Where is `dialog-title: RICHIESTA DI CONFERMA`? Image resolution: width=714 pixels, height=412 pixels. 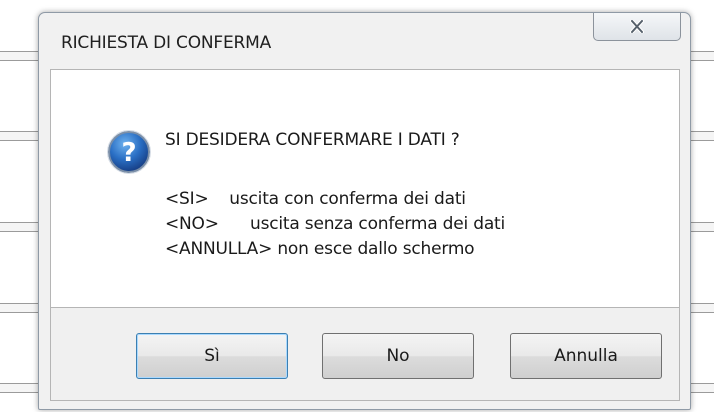
dialog-title: RICHIESTA DI CONFERMA is located at coordinates (166, 43).